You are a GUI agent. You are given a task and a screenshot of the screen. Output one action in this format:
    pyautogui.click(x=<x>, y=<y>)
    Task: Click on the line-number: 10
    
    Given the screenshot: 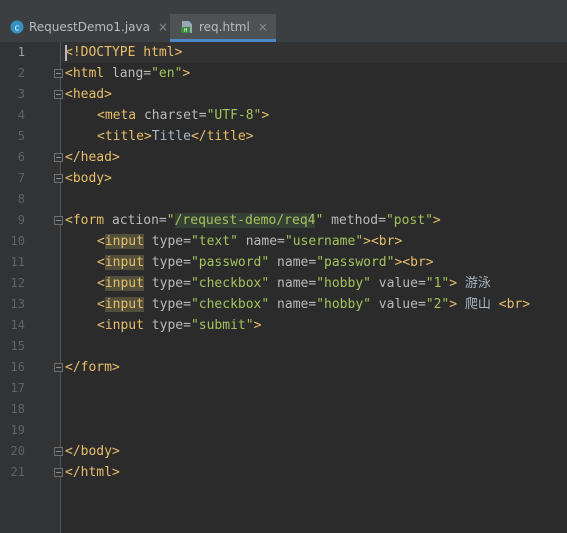 What is the action you would take?
    pyautogui.click(x=17, y=241)
    